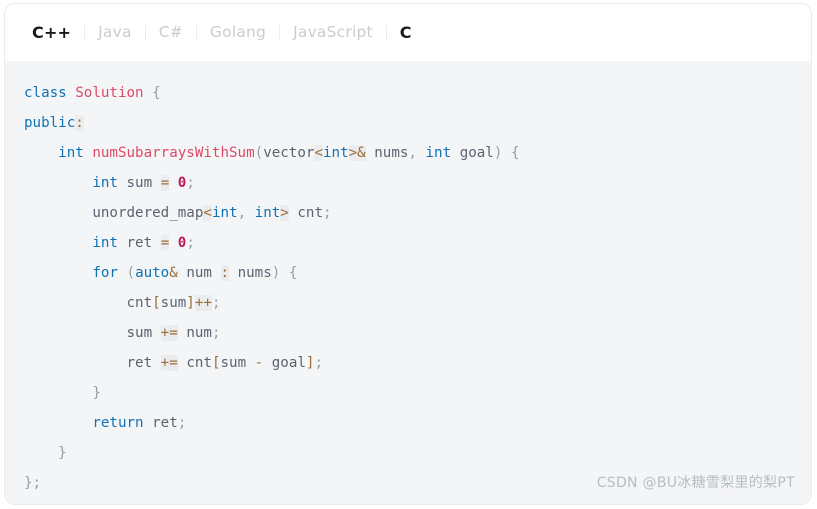 The height and width of the screenshot is (509, 817). Describe the element at coordinates (333, 32) in the screenshot. I see `tab-javascript: JavaScript` at that location.